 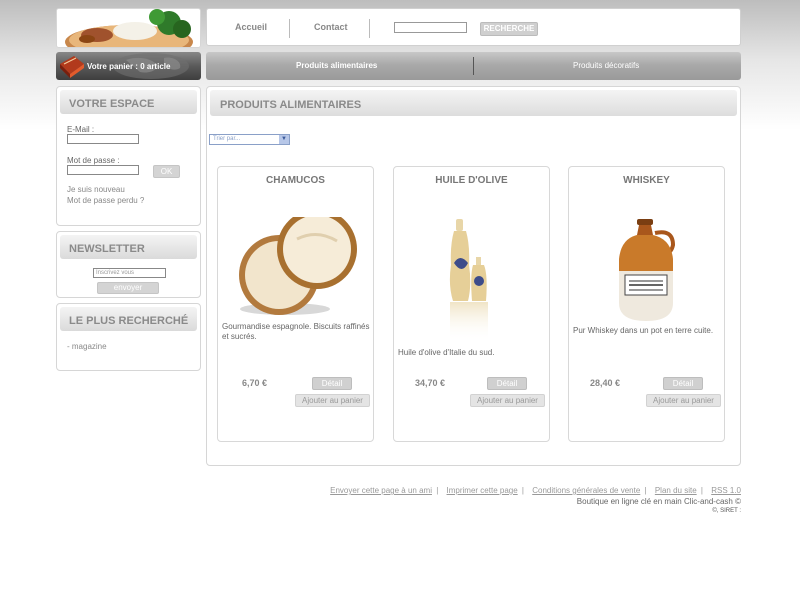 I want to click on product-name: WHISKEY, so click(x=646, y=180).